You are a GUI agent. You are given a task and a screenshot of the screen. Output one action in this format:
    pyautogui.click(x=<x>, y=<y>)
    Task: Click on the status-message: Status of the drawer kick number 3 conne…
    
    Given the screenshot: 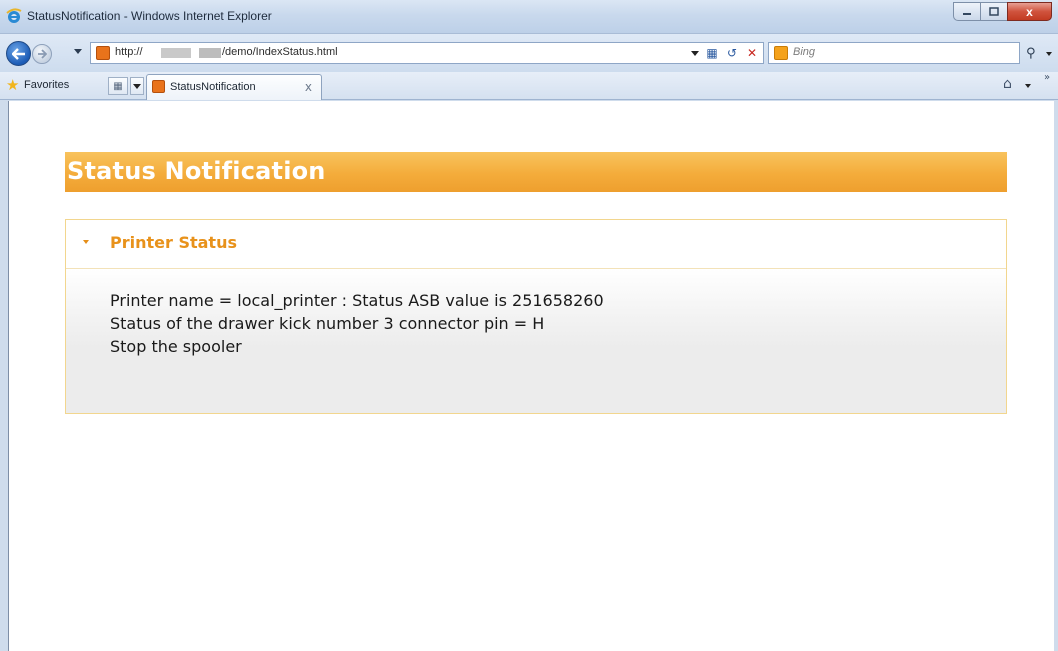 What is the action you would take?
    pyautogui.click(x=327, y=323)
    